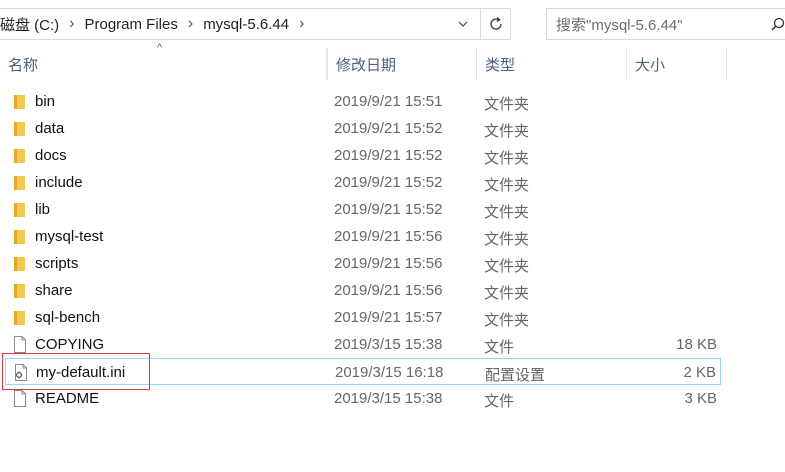  Describe the element at coordinates (30, 24) in the screenshot. I see `breadcrumb-drive: 磁盘 (C:)` at that location.